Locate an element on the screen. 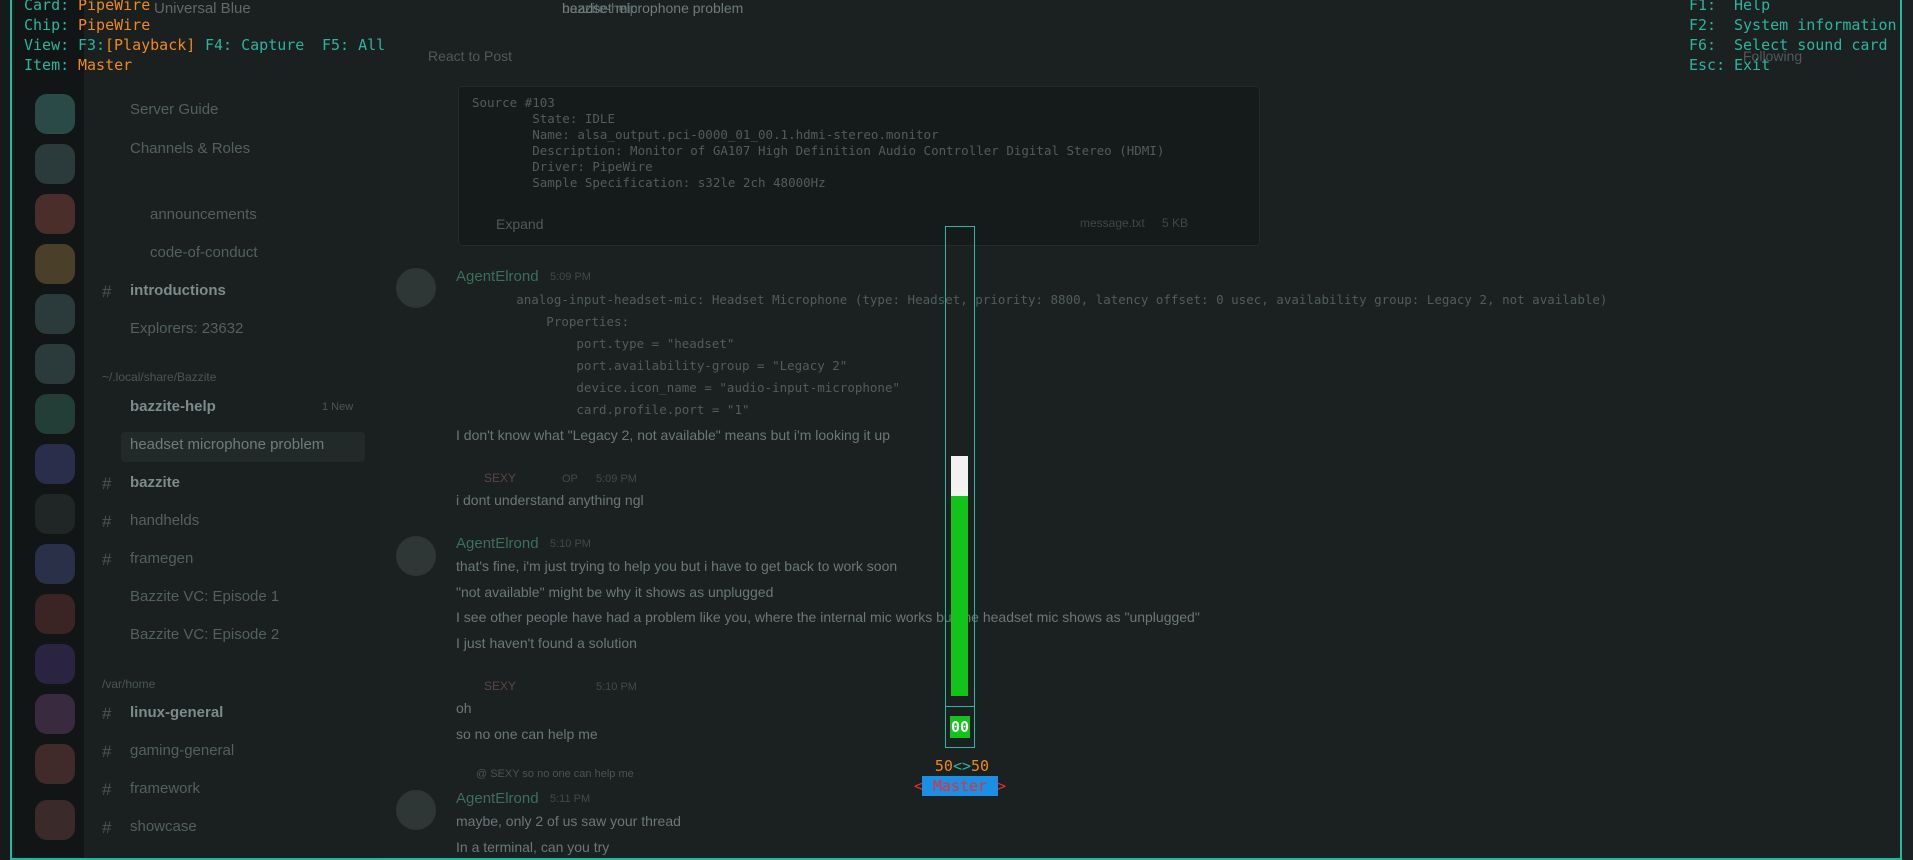  control-bracket-right: > is located at coordinates (1002, 786).